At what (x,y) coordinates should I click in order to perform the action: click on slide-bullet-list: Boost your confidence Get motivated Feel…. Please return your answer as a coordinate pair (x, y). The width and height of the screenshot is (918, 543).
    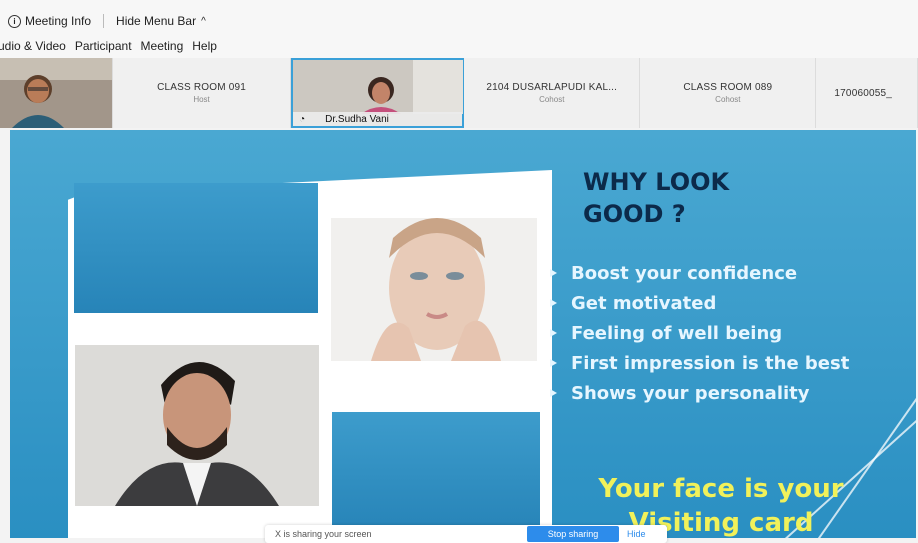
    Looking at the image, I should click on (699, 333).